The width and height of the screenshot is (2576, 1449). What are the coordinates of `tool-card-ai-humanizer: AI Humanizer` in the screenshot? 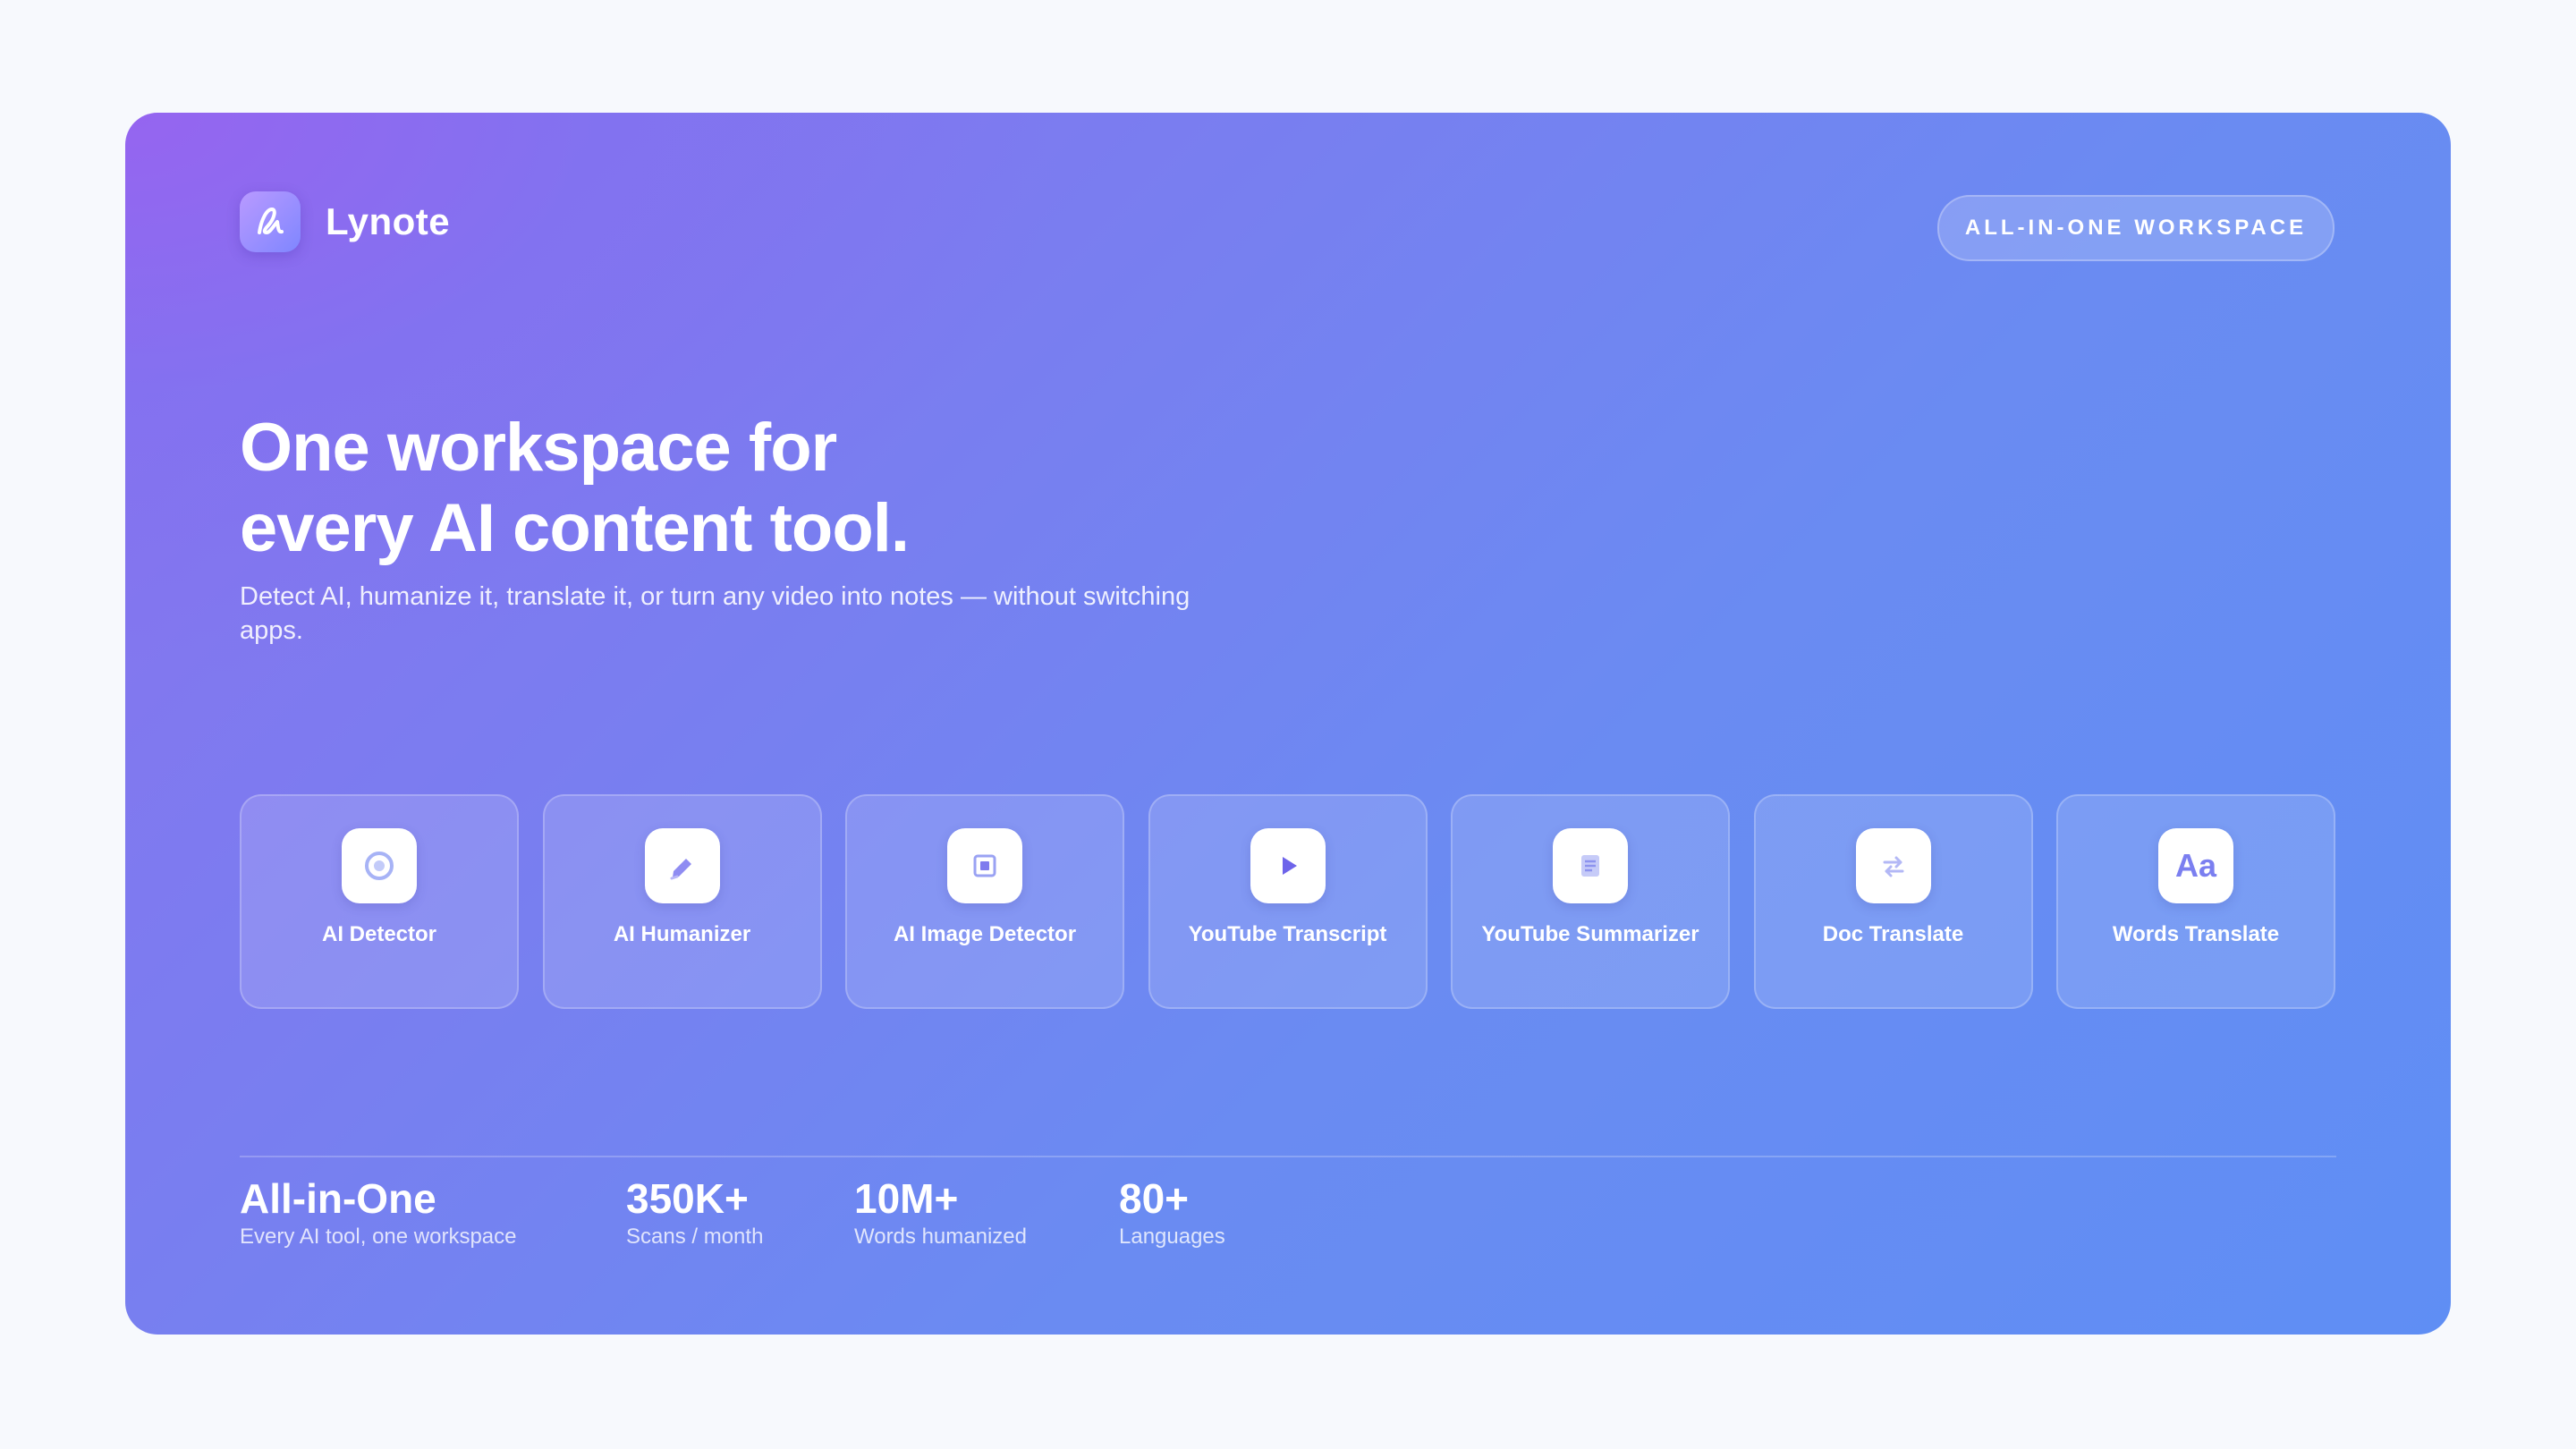 It's located at (682, 901).